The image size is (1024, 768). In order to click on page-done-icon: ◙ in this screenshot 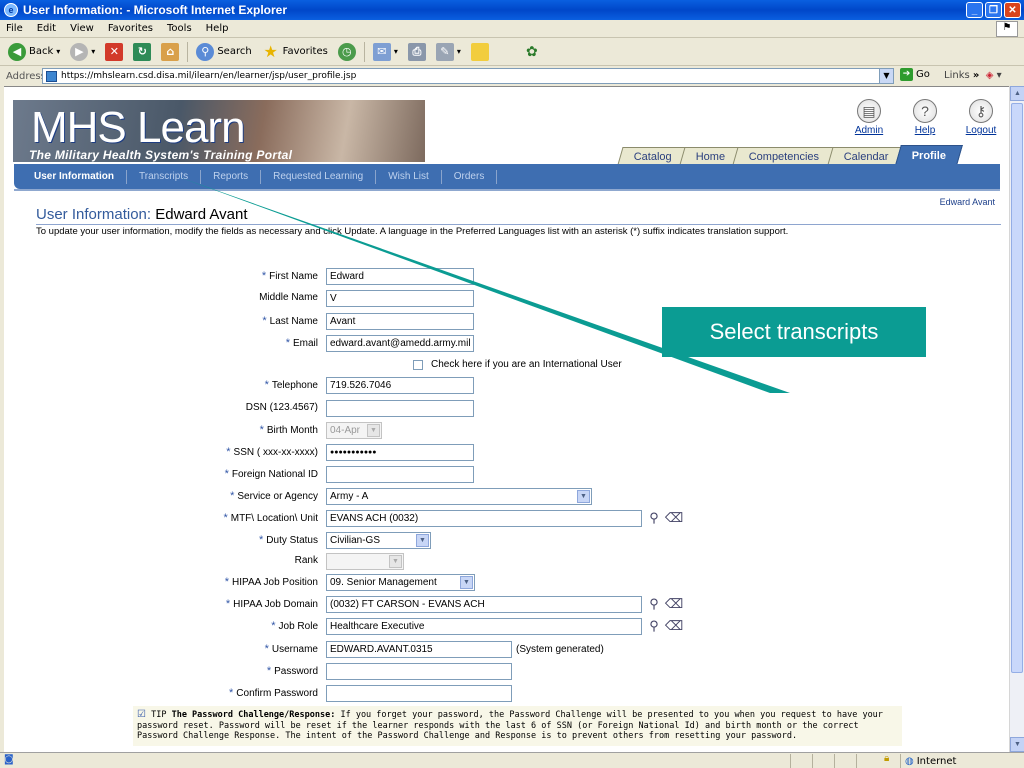, I will do `click(9, 759)`.